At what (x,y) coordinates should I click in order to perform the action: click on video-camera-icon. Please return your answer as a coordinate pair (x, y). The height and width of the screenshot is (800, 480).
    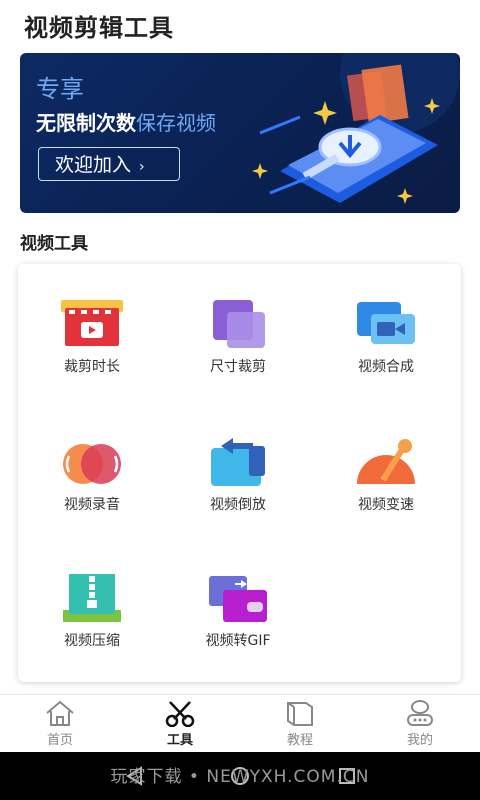
    Looking at the image, I should click on (386, 323).